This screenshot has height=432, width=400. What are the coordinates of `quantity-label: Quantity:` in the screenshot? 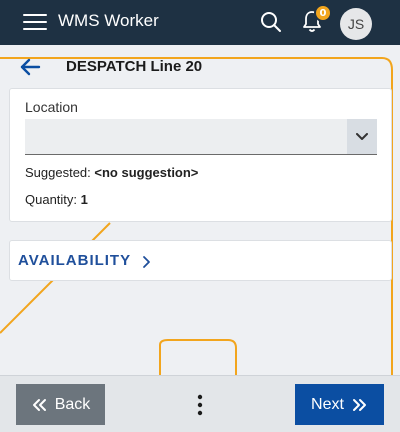 It's located at (53, 199).